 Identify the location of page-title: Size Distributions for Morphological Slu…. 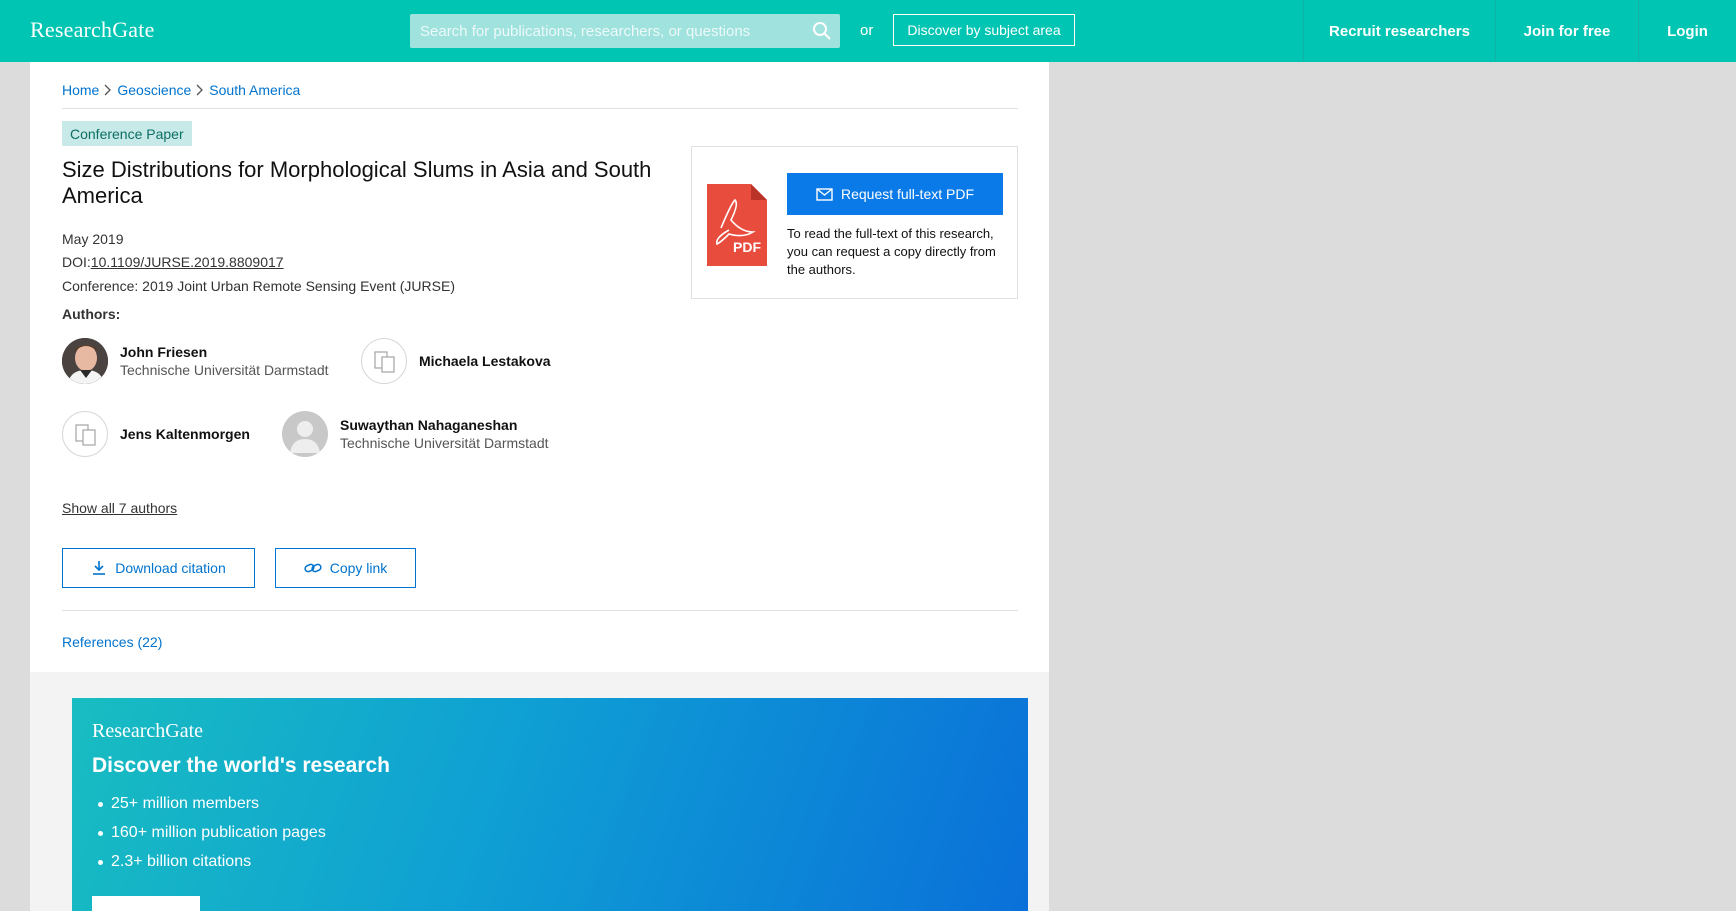
(357, 182).